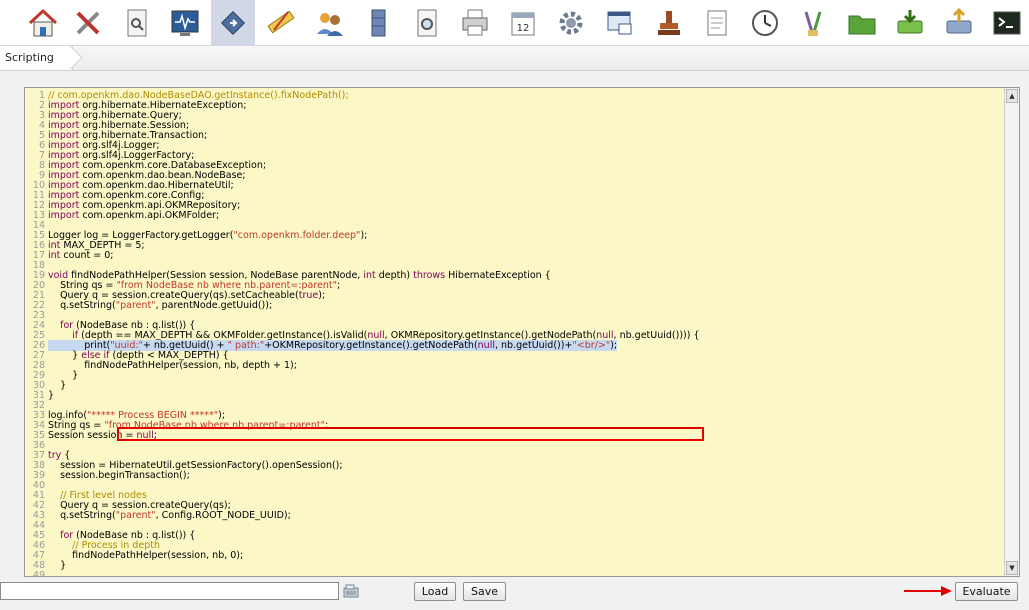 This screenshot has width=1029, height=610. Describe the element at coordinates (146, 555) in the screenshot. I see `line-text: findNodePathHelper(session, nb, 0);` at that location.